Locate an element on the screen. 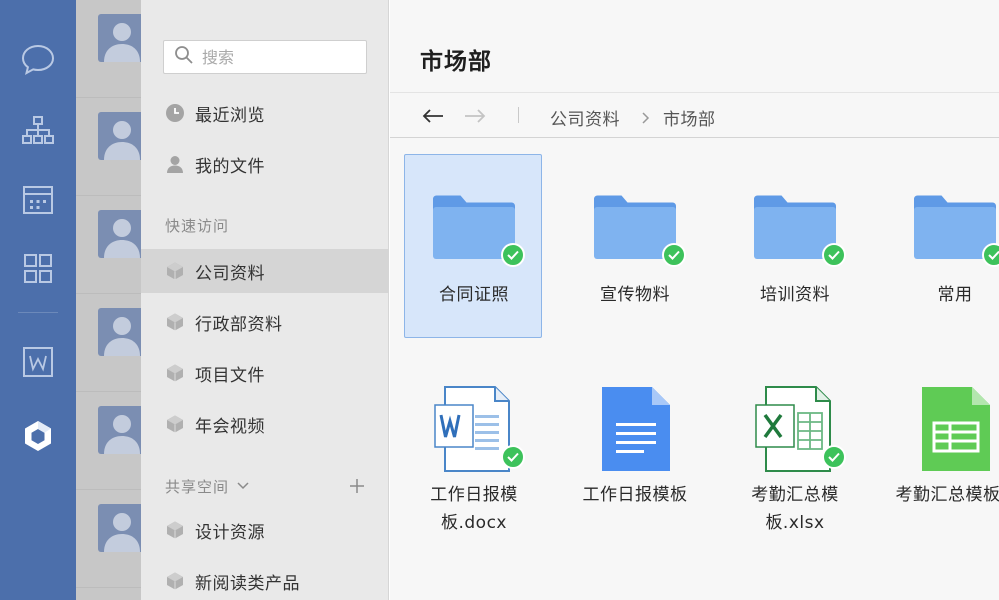 Image resolution: width=999 pixels, height=600 pixels. folder-tile: 宣传物料 is located at coordinates (634, 246).